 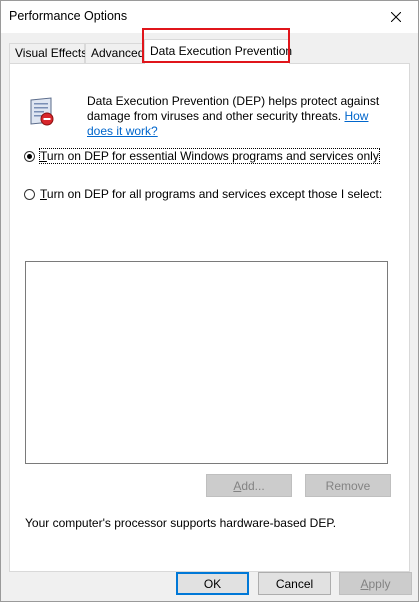 I want to click on radio-all-button, so click(x=29, y=194).